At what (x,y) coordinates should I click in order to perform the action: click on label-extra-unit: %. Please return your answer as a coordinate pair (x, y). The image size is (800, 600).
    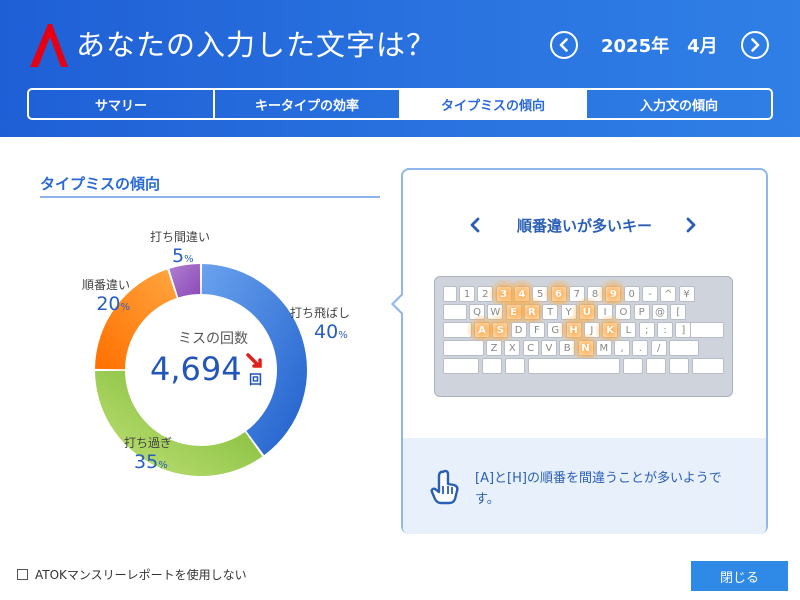
    Looking at the image, I should click on (163, 465).